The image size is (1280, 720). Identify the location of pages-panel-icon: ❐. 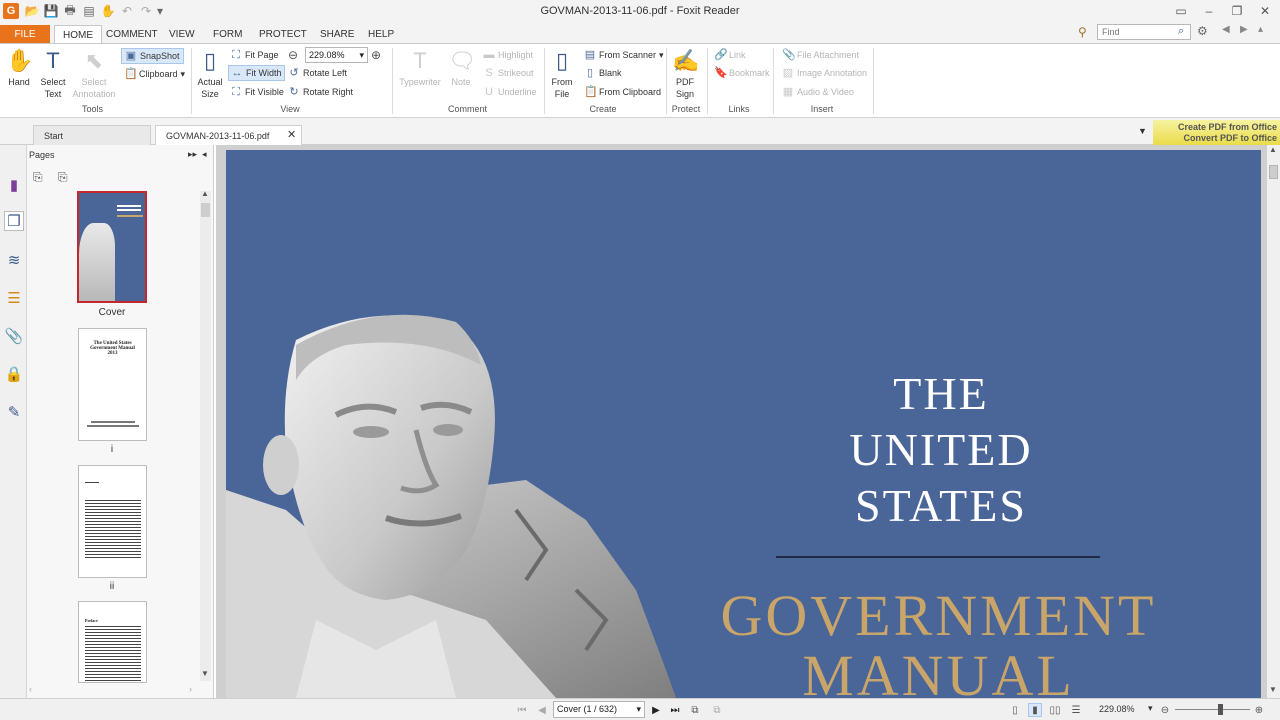
(14, 221).